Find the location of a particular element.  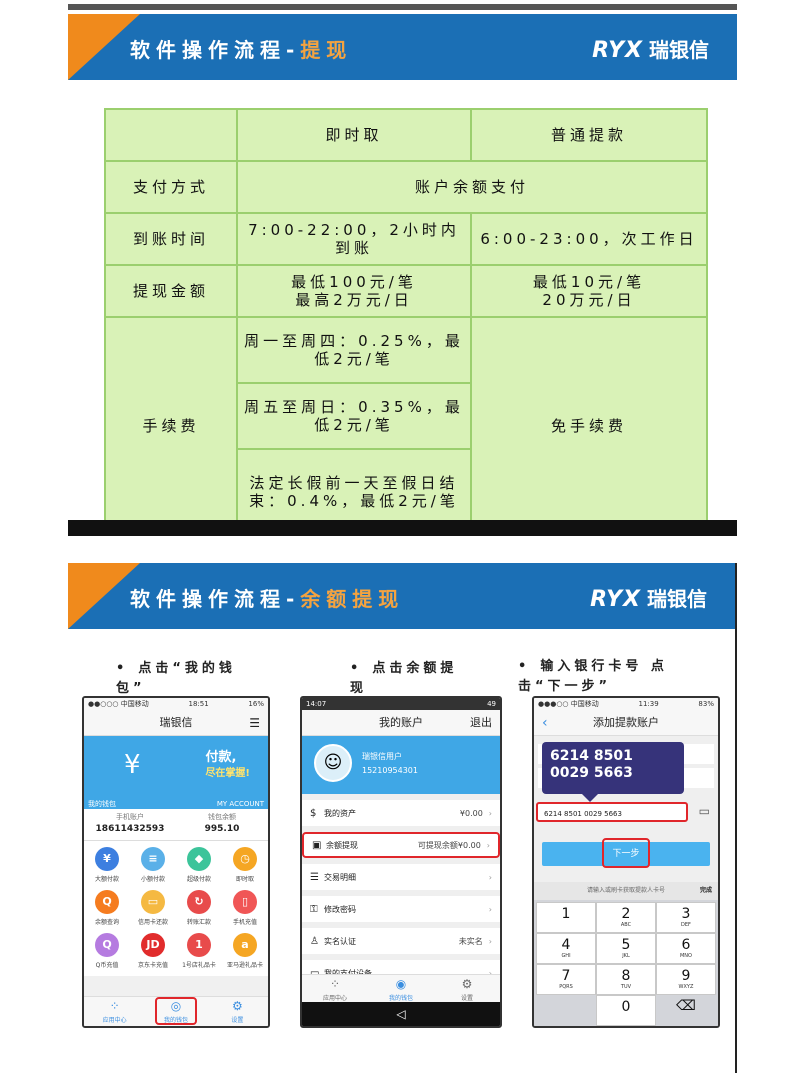

function-item: ≡ 小额付款 is located at coordinates (153, 866).